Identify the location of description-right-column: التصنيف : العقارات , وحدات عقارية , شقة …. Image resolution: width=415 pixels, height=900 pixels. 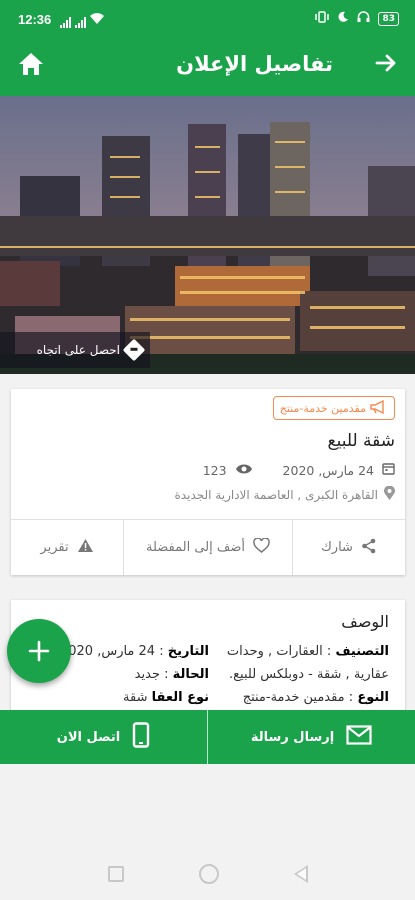
(306, 674).